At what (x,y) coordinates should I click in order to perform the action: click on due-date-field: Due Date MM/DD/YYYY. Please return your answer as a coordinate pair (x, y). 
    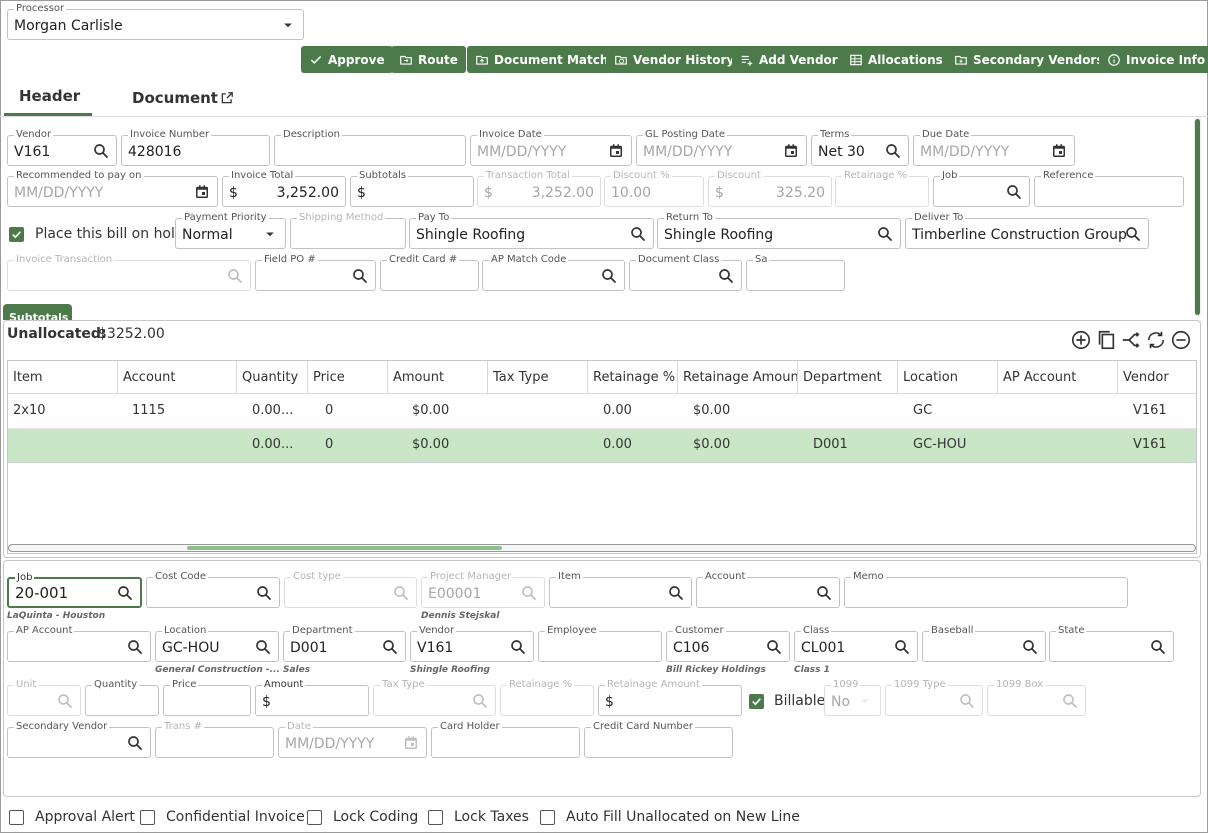
    Looking at the image, I should click on (994, 147).